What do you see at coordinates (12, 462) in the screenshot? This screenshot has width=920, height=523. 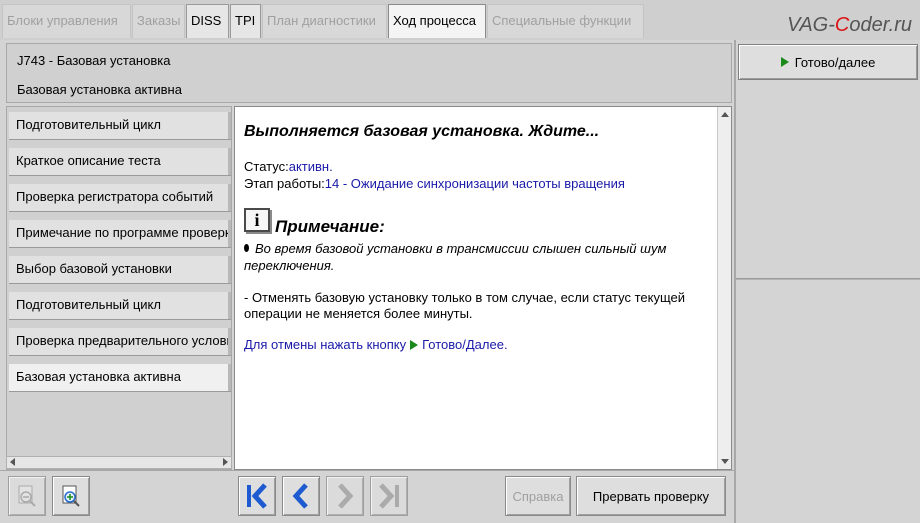 I see `scroll-left-icon` at bounding box center [12, 462].